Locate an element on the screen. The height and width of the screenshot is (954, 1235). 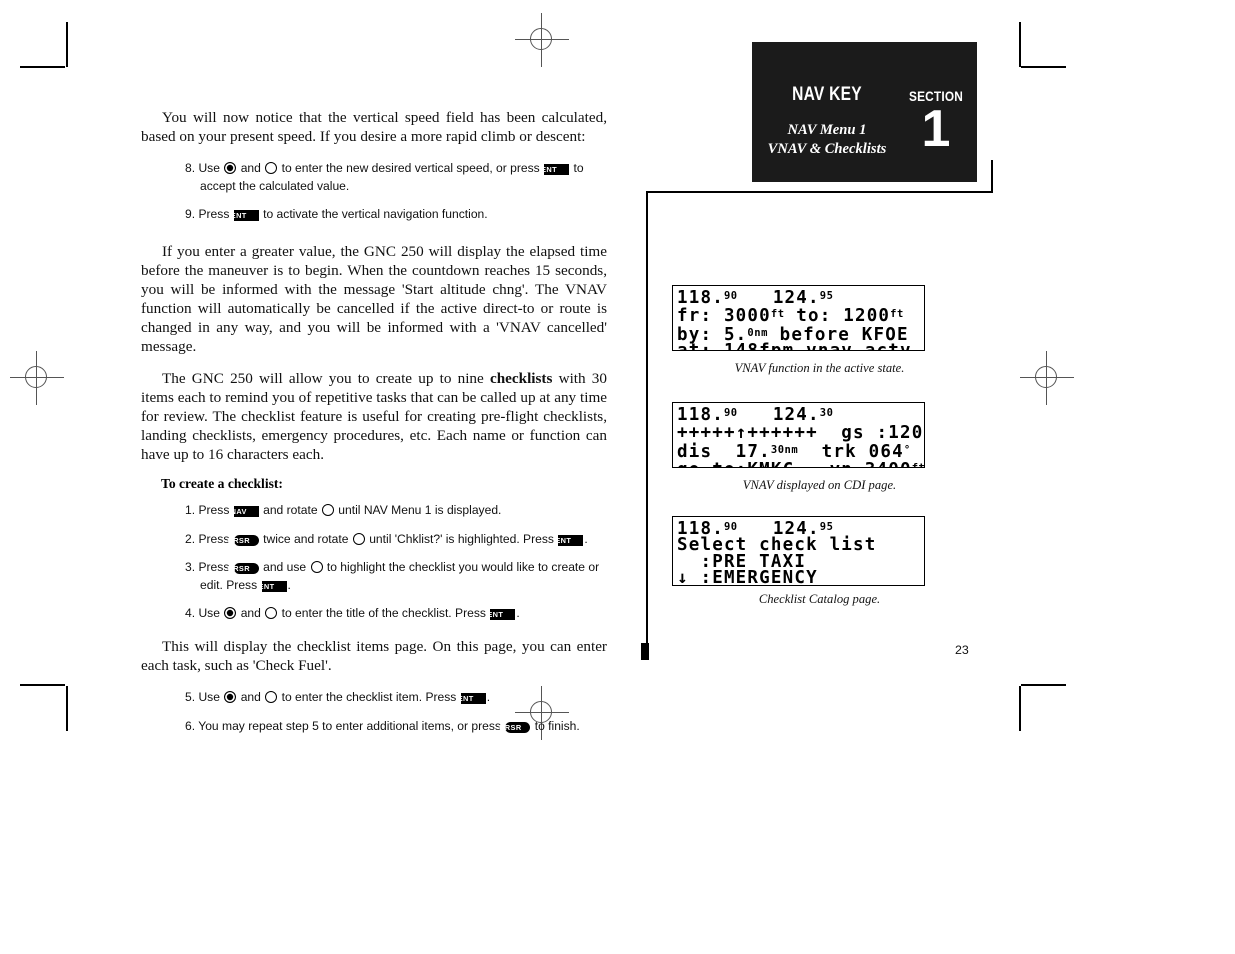
screen-line-goto-vn: go to:KMKC vn 3400ft is located at coordinates (800, 463).